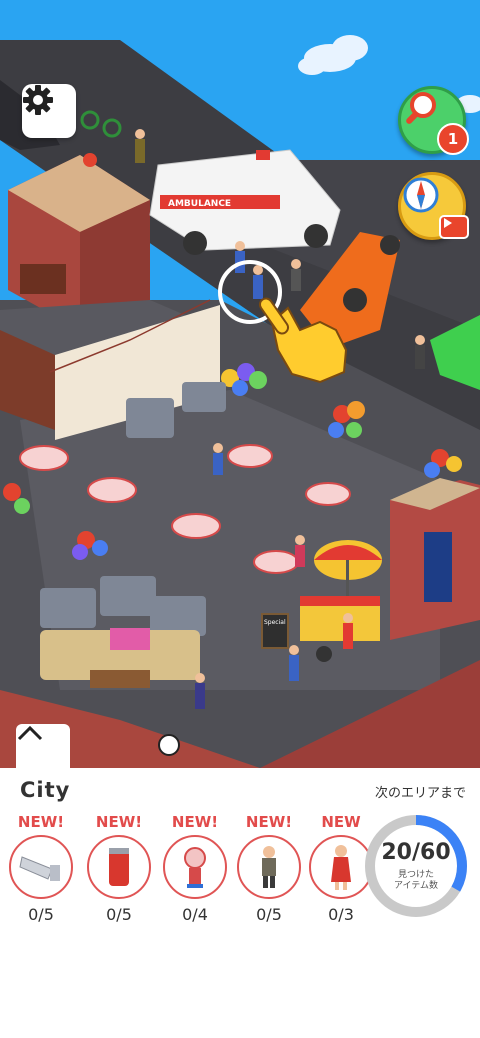 This screenshot has width=480, height=1038. Describe the element at coordinates (38, 100) in the screenshot. I see `gear-icon` at that location.